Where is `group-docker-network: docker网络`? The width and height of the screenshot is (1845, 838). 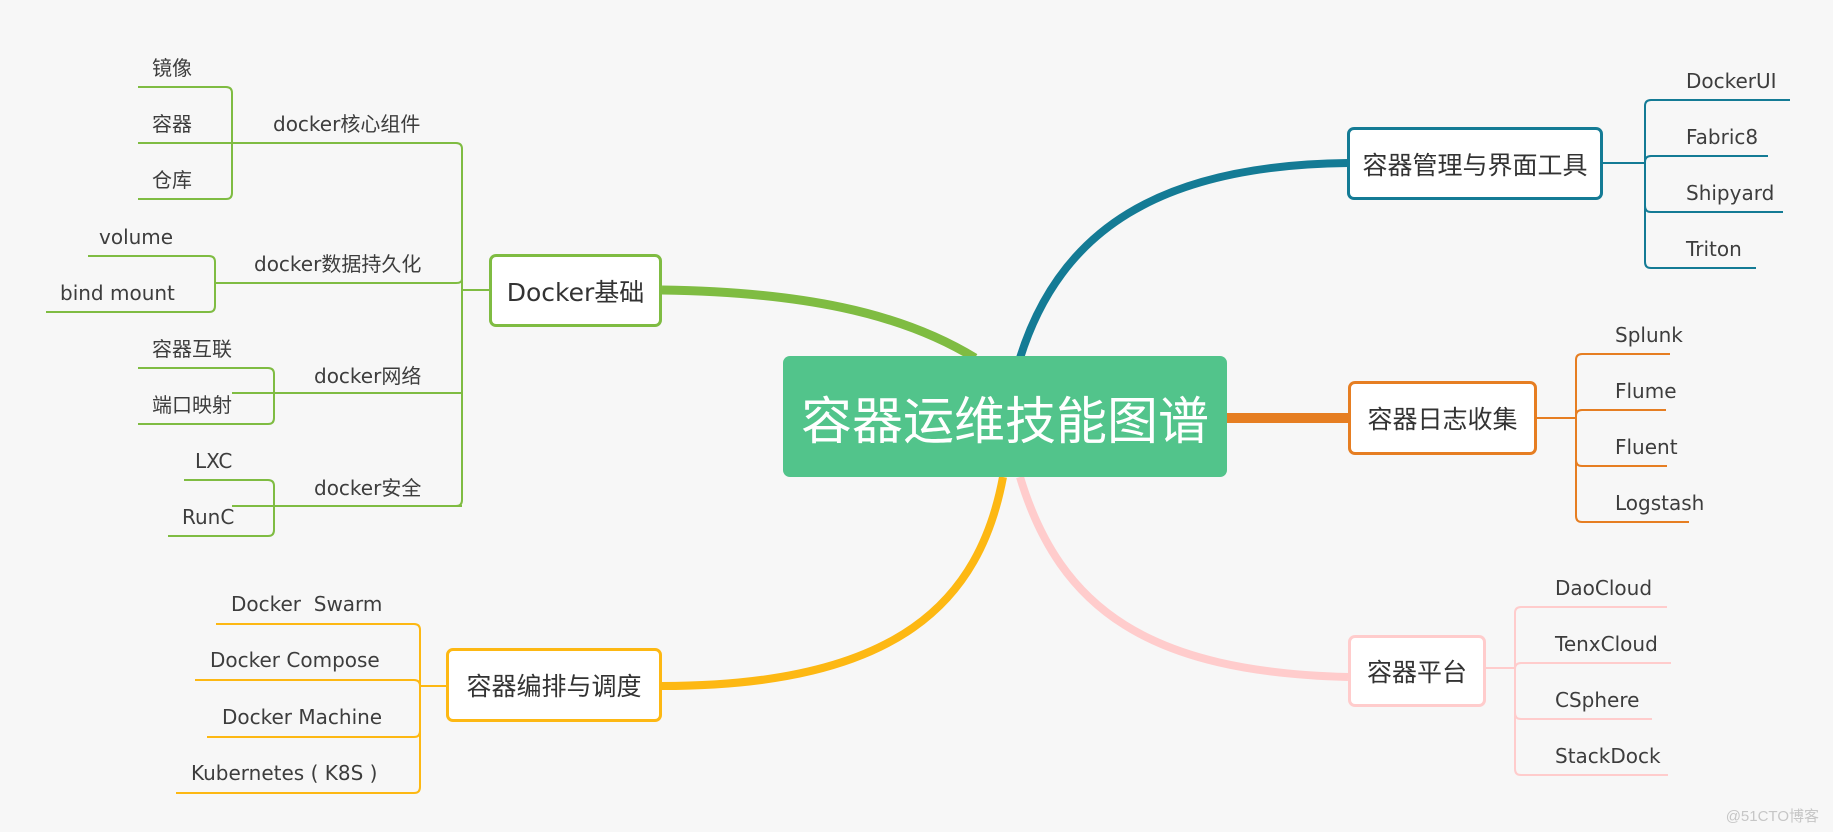
group-docker-network: docker网络 is located at coordinates (367, 376).